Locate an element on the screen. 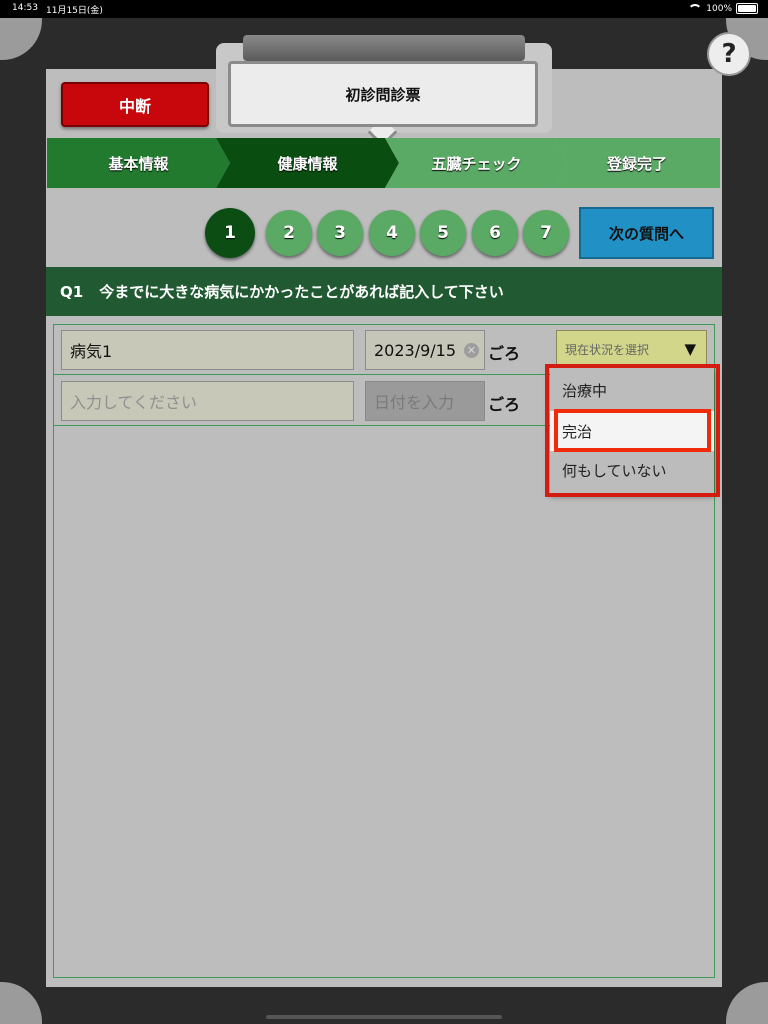 The height and width of the screenshot is (1024, 768). qnum-label: 1 is located at coordinates (230, 233).